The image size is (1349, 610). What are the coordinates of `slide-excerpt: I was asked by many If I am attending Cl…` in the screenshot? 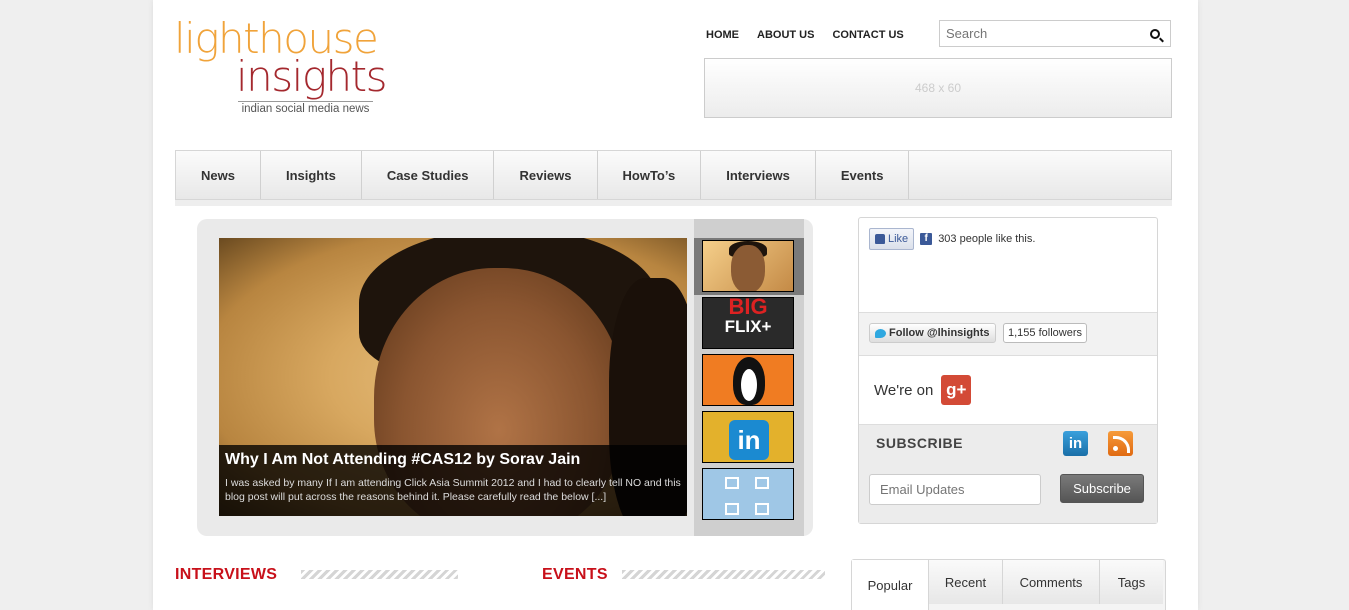 It's located at (453, 490).